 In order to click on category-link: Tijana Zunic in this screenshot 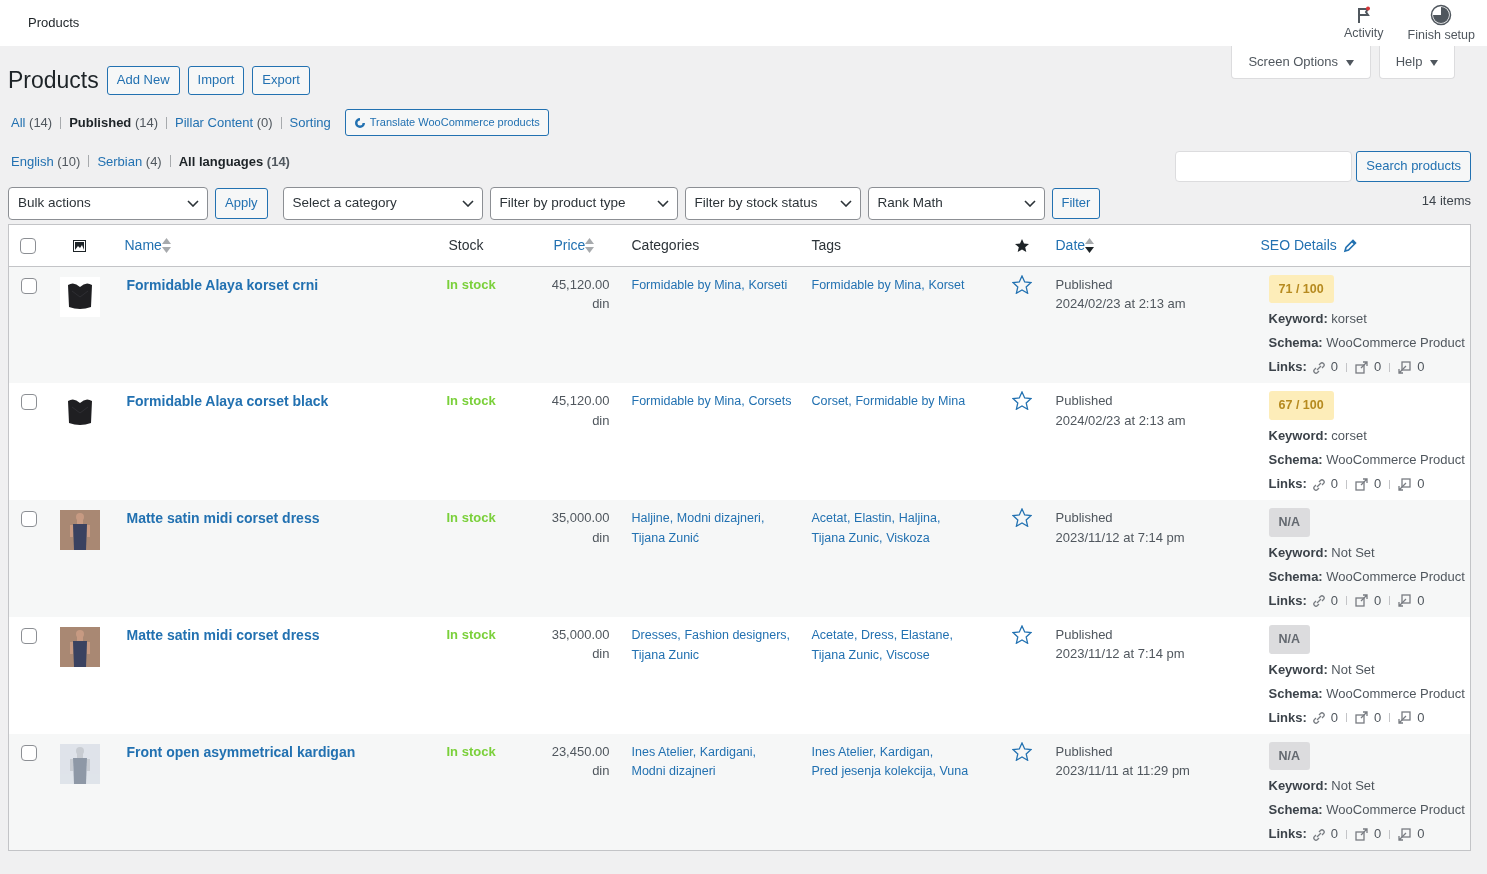, I will do `click(665, 654)`.